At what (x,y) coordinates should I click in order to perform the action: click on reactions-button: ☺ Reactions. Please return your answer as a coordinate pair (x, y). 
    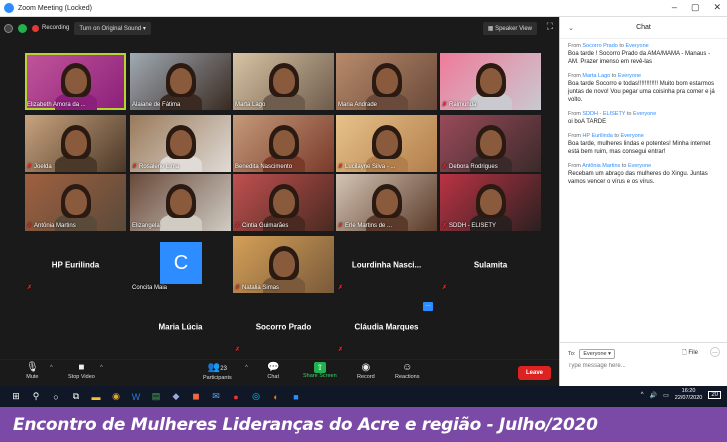
    Looking at the image, I should click on (407, 371).